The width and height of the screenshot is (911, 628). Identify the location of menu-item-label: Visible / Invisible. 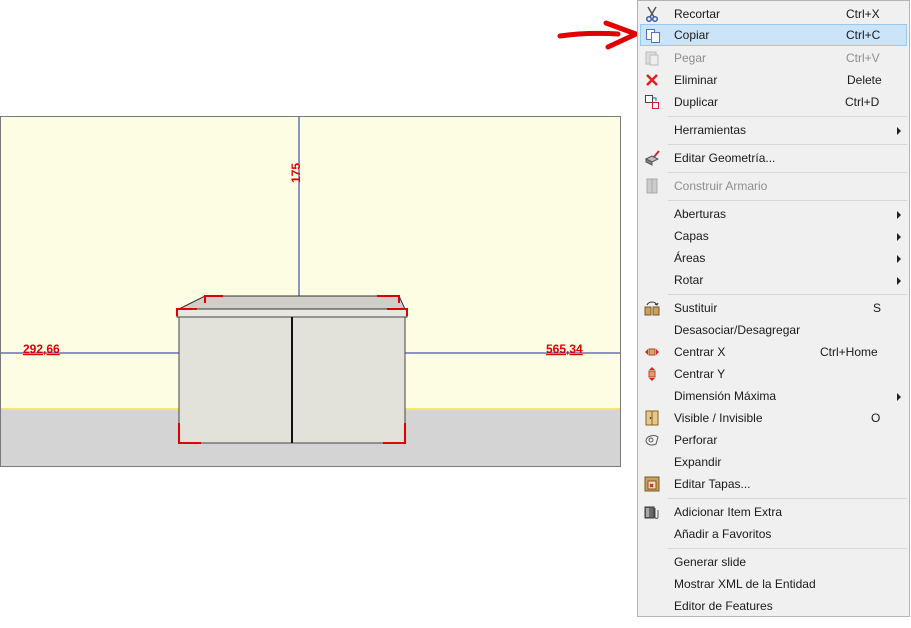
(718, 418).